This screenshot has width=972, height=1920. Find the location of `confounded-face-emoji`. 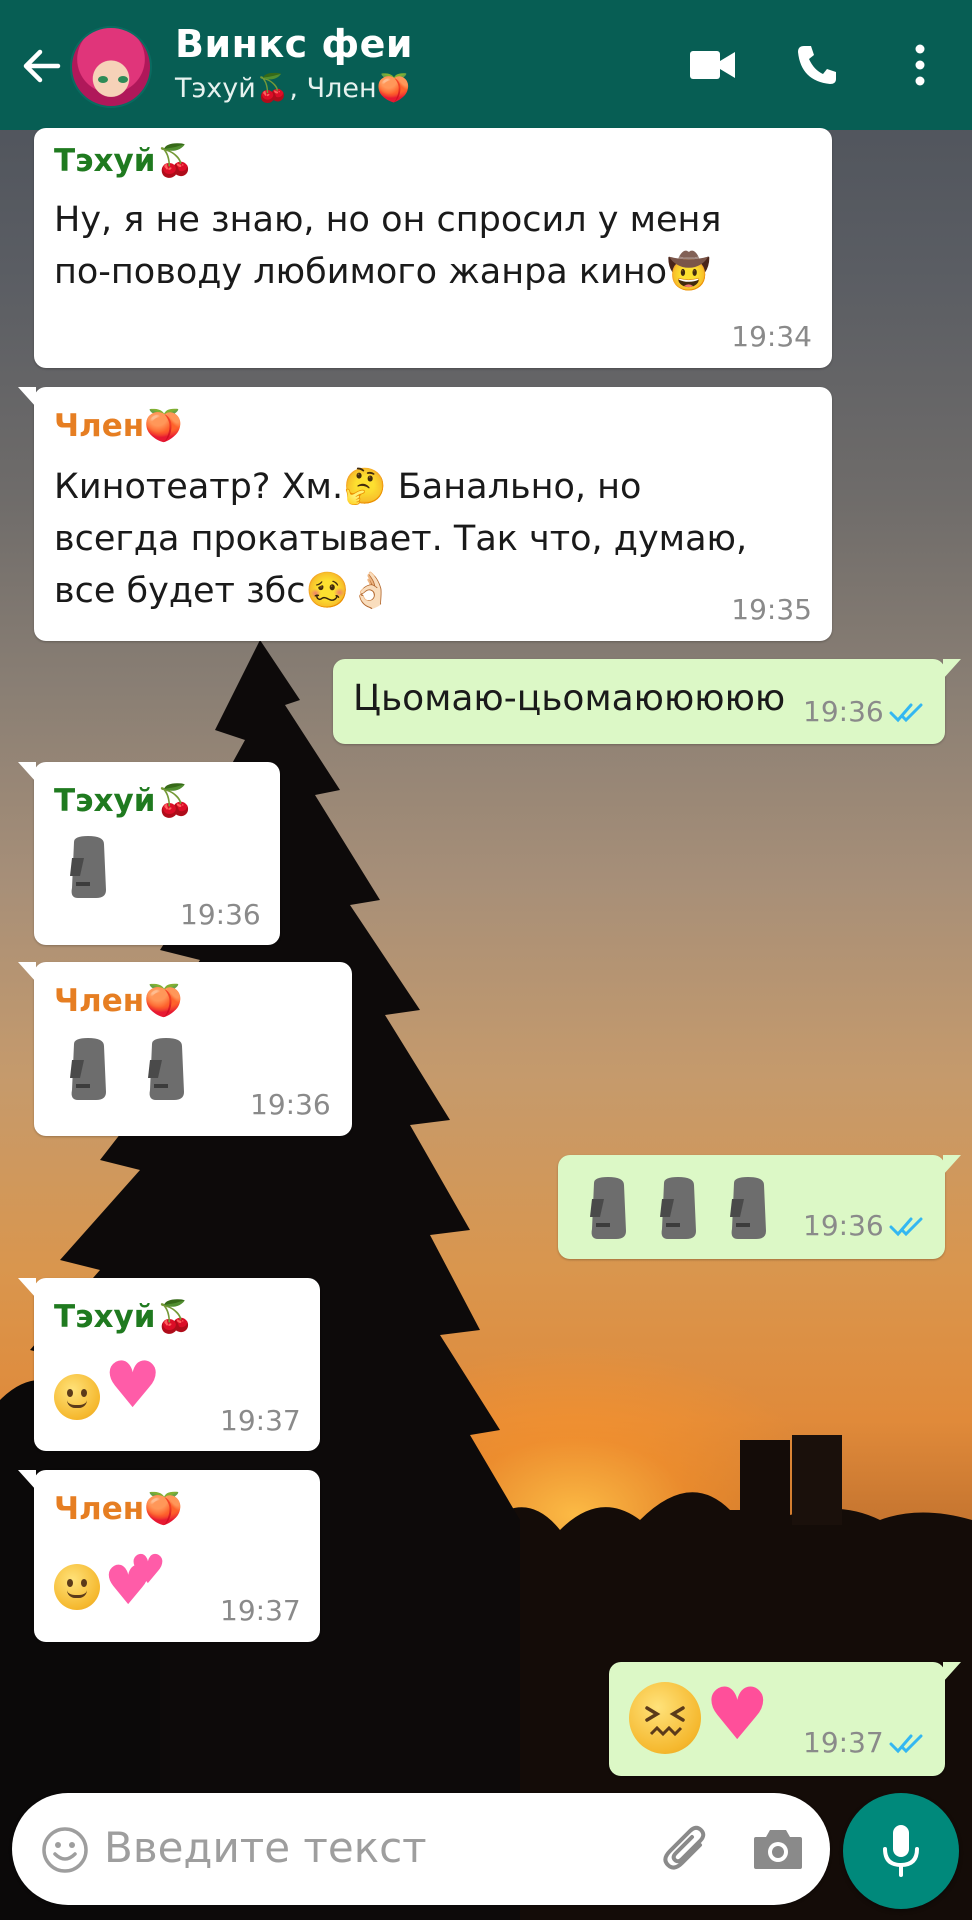

confounded-face-emoji is located at coordinates (665, 1718).